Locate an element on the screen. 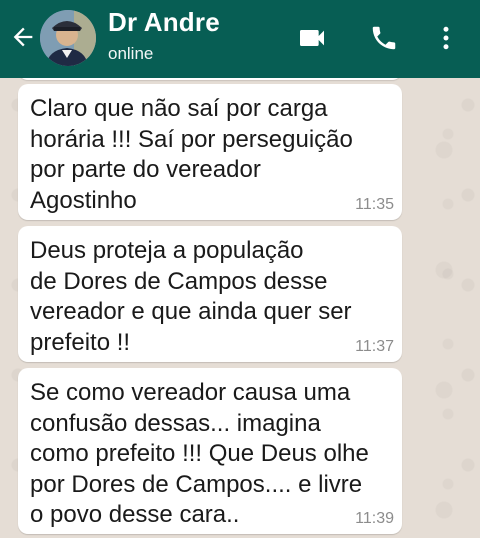 The image size is (480, 538). avatar-photo is located at coordinates (68, 38).